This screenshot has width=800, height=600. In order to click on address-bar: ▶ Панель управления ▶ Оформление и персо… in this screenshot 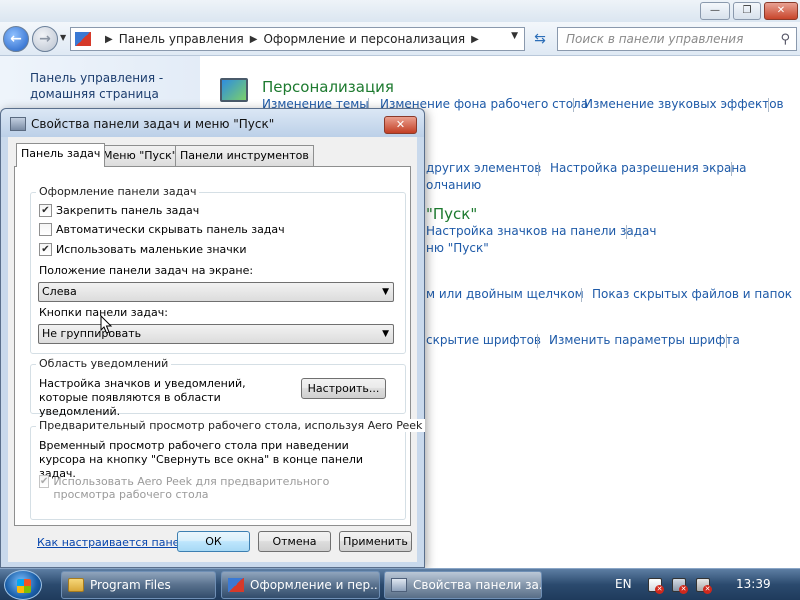, I will do `click(297, 39)`.